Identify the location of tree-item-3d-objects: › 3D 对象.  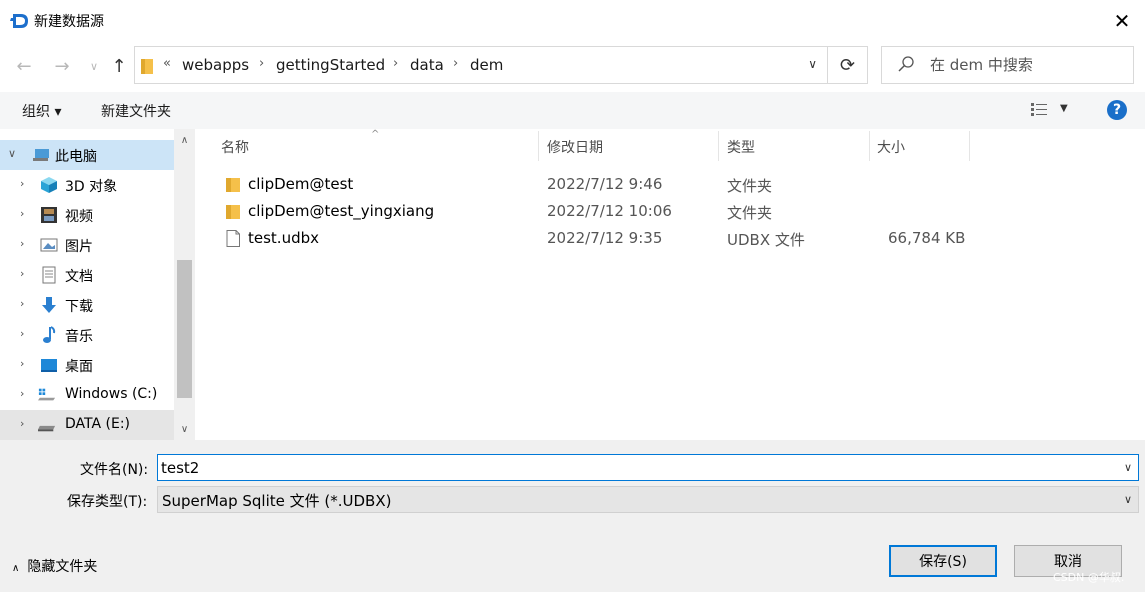
(87, 185).